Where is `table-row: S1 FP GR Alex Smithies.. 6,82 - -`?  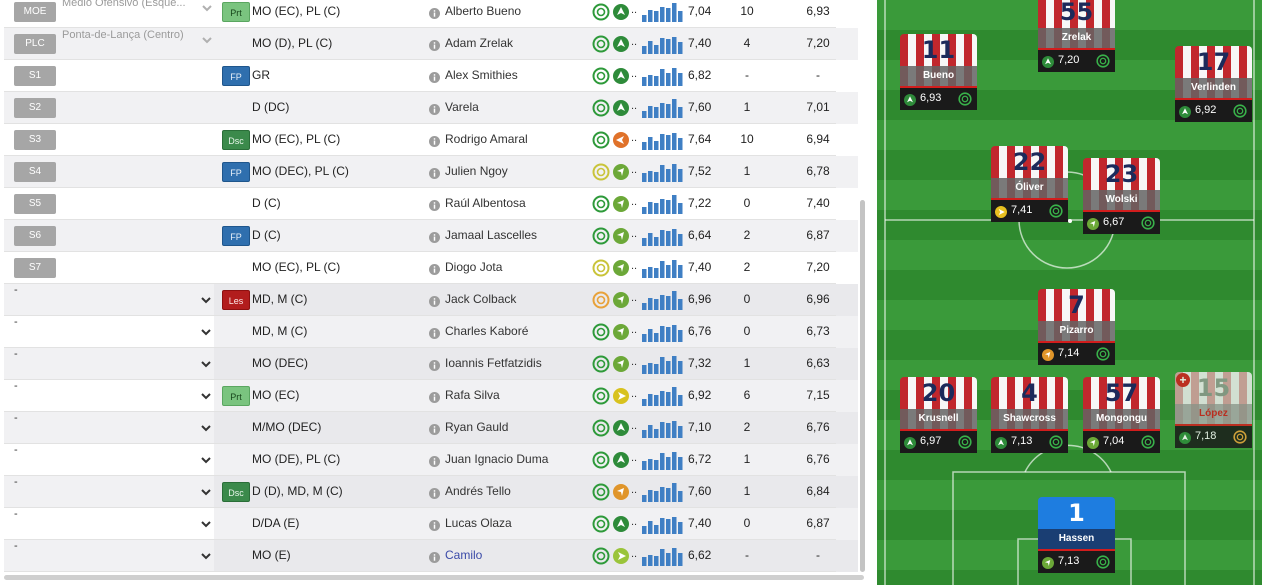 table-row: S1 FP GR Alex Smithies.. 6,82 - - is located at coordinates (431, 76).